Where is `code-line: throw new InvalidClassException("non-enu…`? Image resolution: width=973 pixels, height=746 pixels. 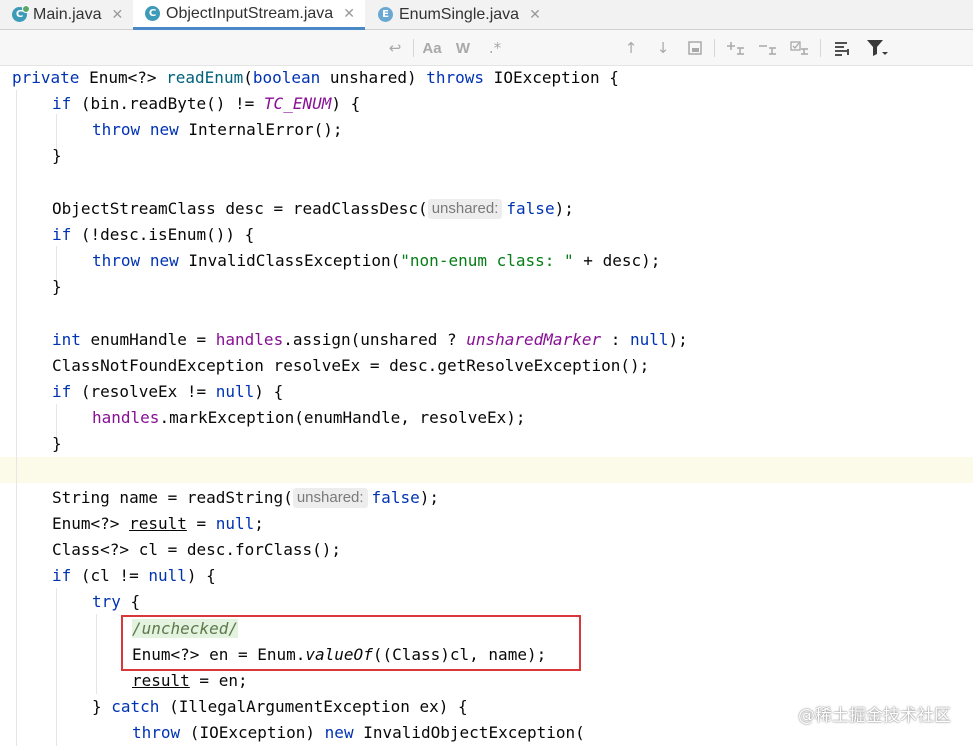 code-line: throw new InvalidClassException("non-enu… is located at coordinates (376, 260).